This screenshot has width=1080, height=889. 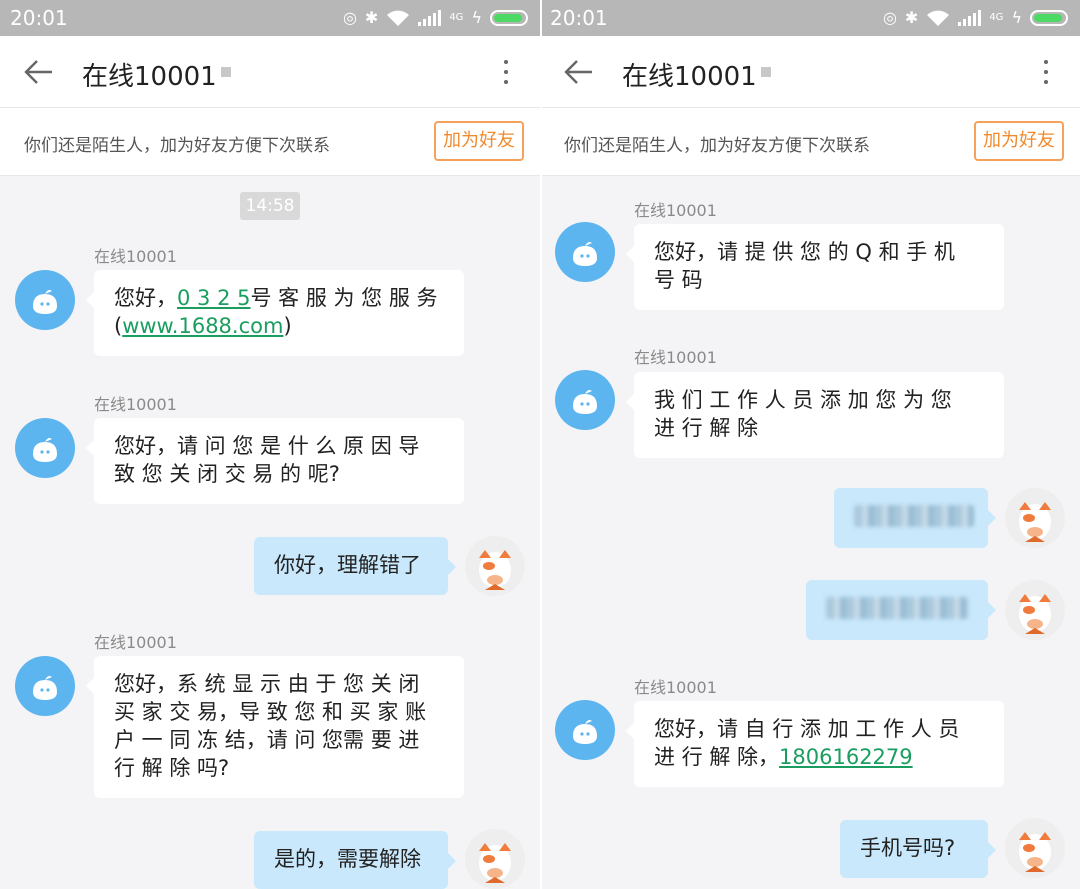 What do you see at coordinates (267, 684) in the screenshot?
I see `message-text: 您好，系 统 显 示 由 于 您 关 闭` at bounding box center [267, 684].